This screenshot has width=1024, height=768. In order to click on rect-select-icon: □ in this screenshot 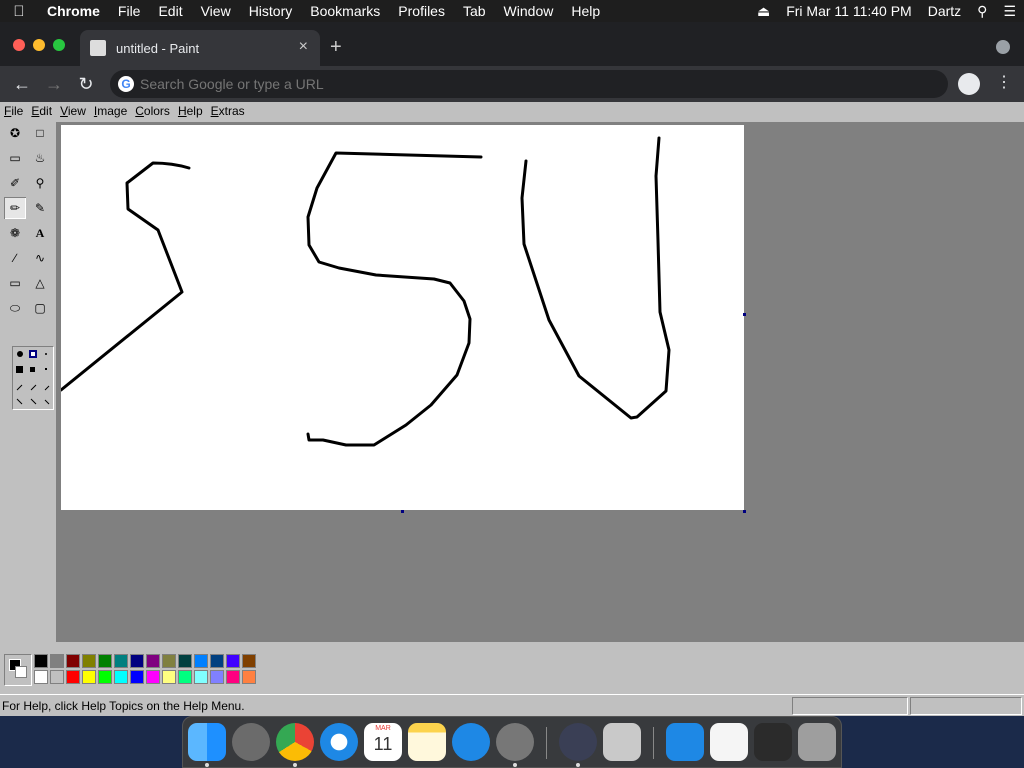, I will do `click(40, 133)`.